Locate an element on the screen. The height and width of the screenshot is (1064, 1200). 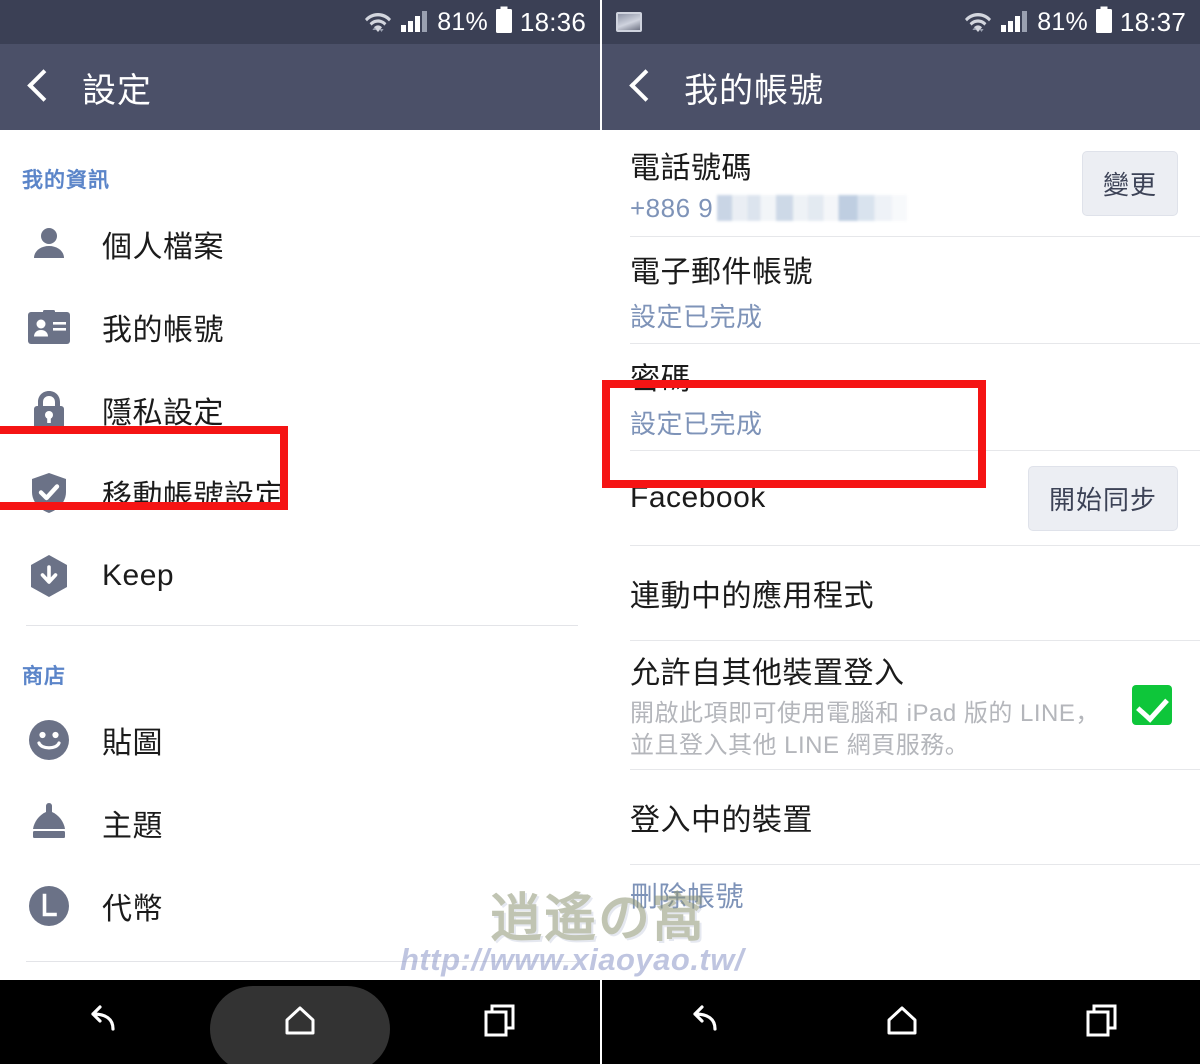
row-facebook: Facebook 開始同步 is located at coordinates (901, 498).